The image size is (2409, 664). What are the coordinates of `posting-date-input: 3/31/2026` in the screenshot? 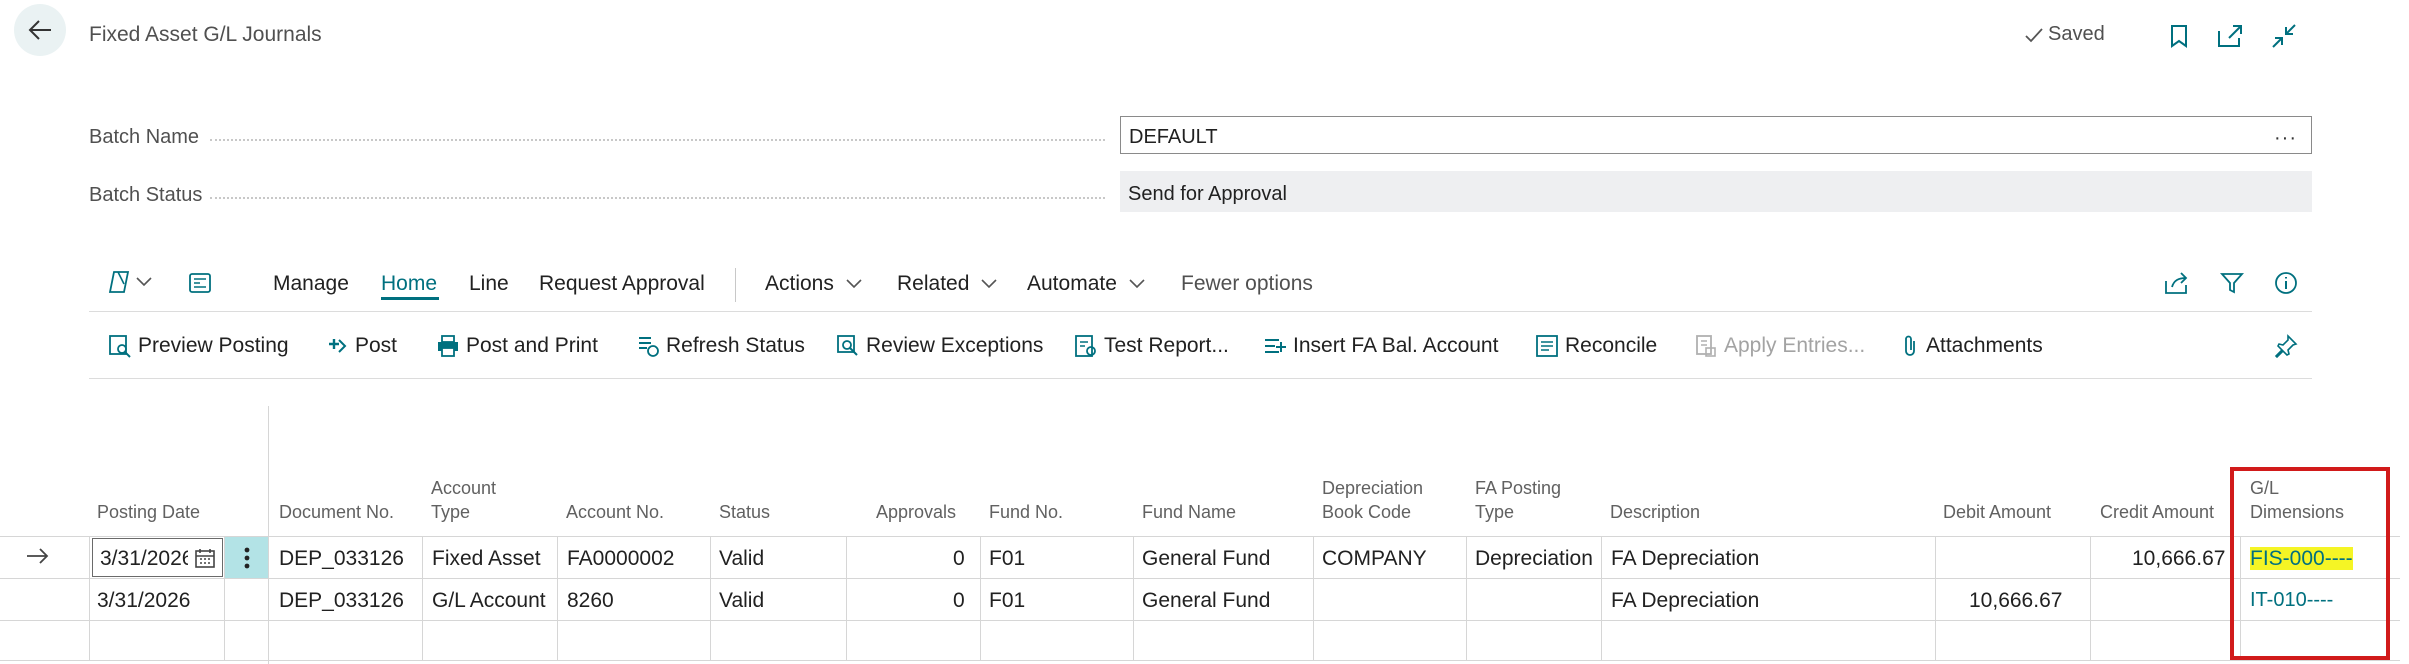 It's located at (157, 557).